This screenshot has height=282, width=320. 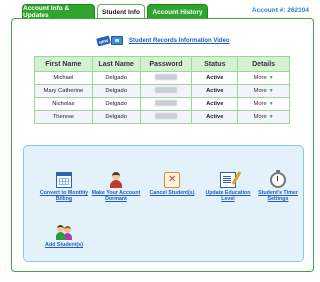 I want to click on stopwatch-icon, so click(x=278, y=179).